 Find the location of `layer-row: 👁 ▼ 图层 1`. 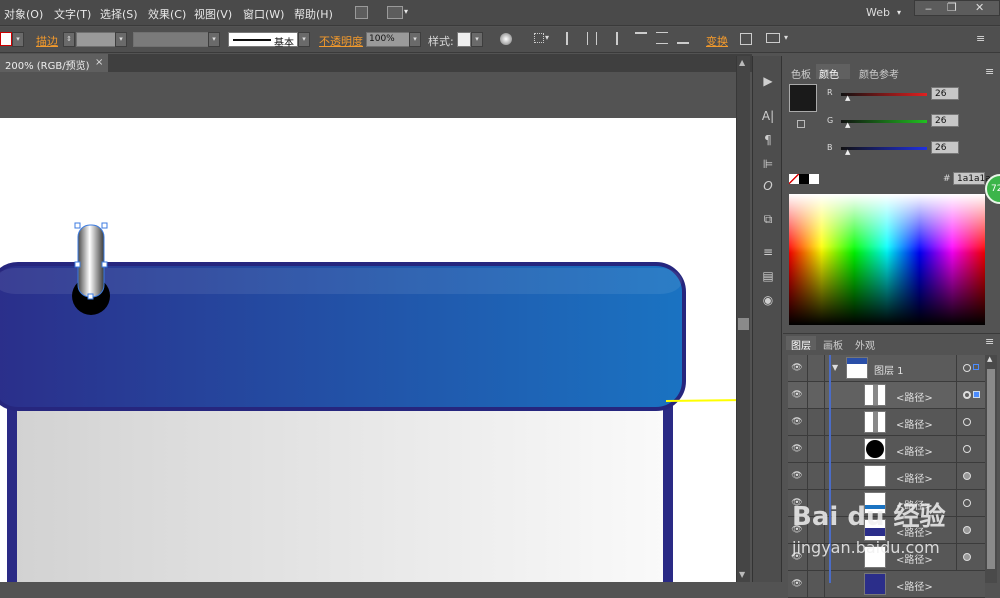

layer-row: 👁 ▼ 图层 1 is located at coordinates (886, 368).